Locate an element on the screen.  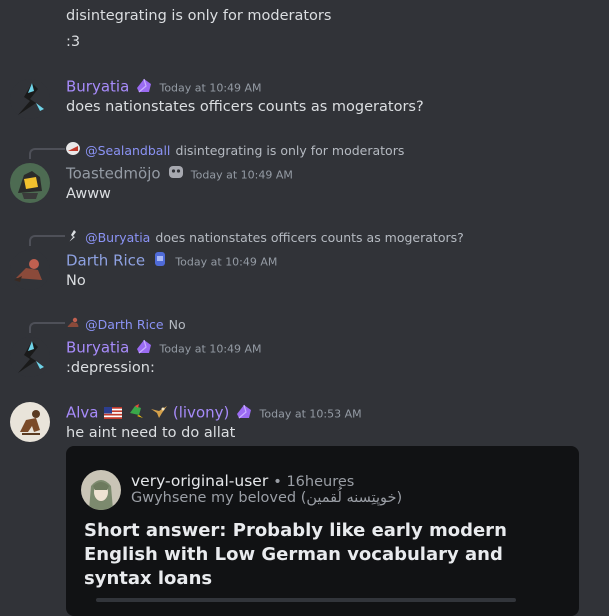
alva-avatar-icon is located at coordinates (30, 422).